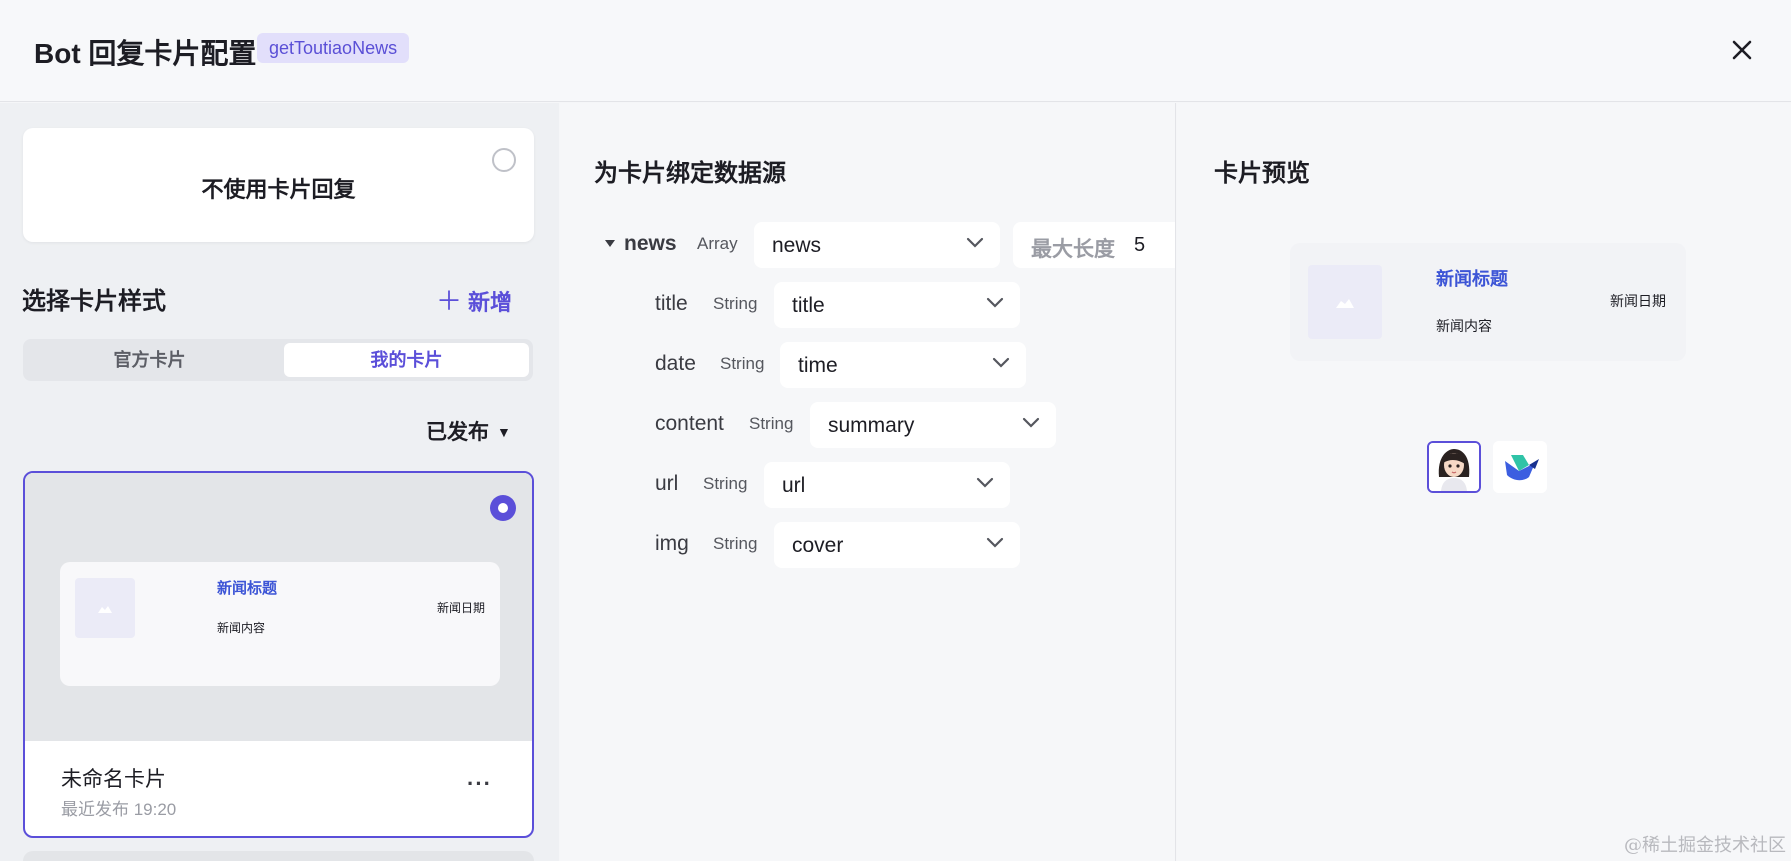  What do you see at coordinates (794, 485) in the screenshot?
I see `source-select-value: url` at bounding box center [794, 485].